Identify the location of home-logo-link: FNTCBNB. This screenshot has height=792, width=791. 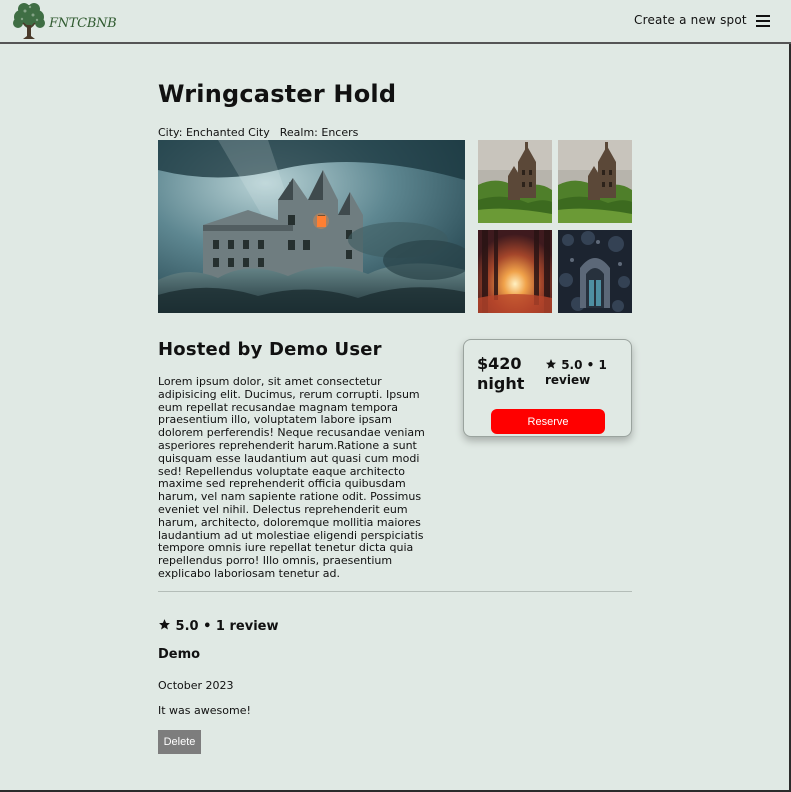
(63, 21).